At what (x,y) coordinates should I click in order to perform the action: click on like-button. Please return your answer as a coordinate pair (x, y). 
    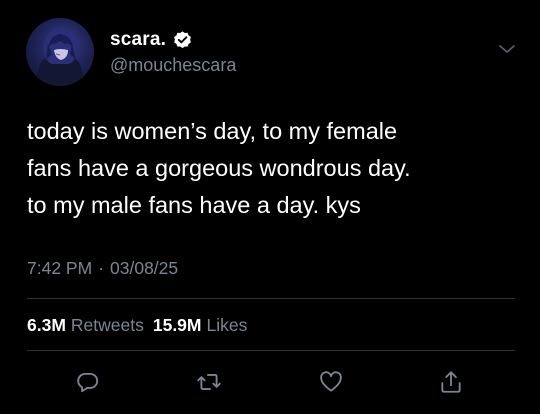
    Looking at the image, I should click on (331, 382).